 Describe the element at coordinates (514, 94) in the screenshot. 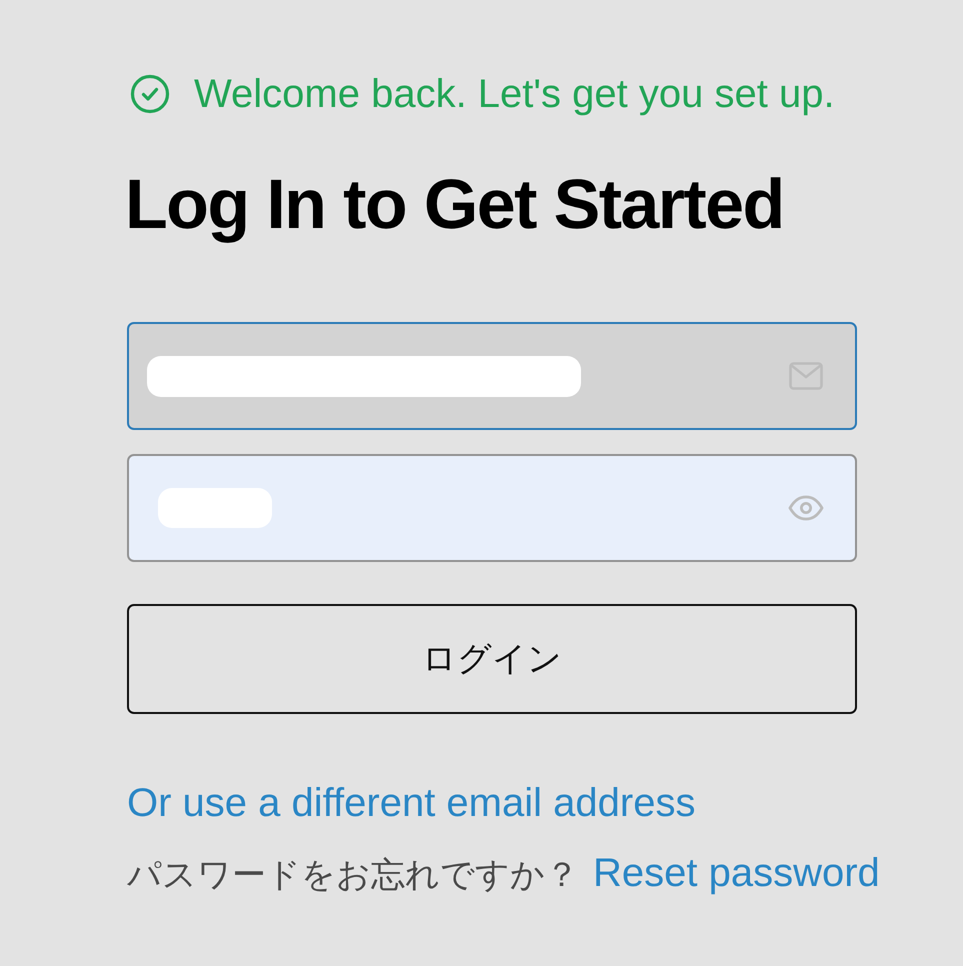

I see `welcome-message: Welcome back. Let's get you set up.` at that location.